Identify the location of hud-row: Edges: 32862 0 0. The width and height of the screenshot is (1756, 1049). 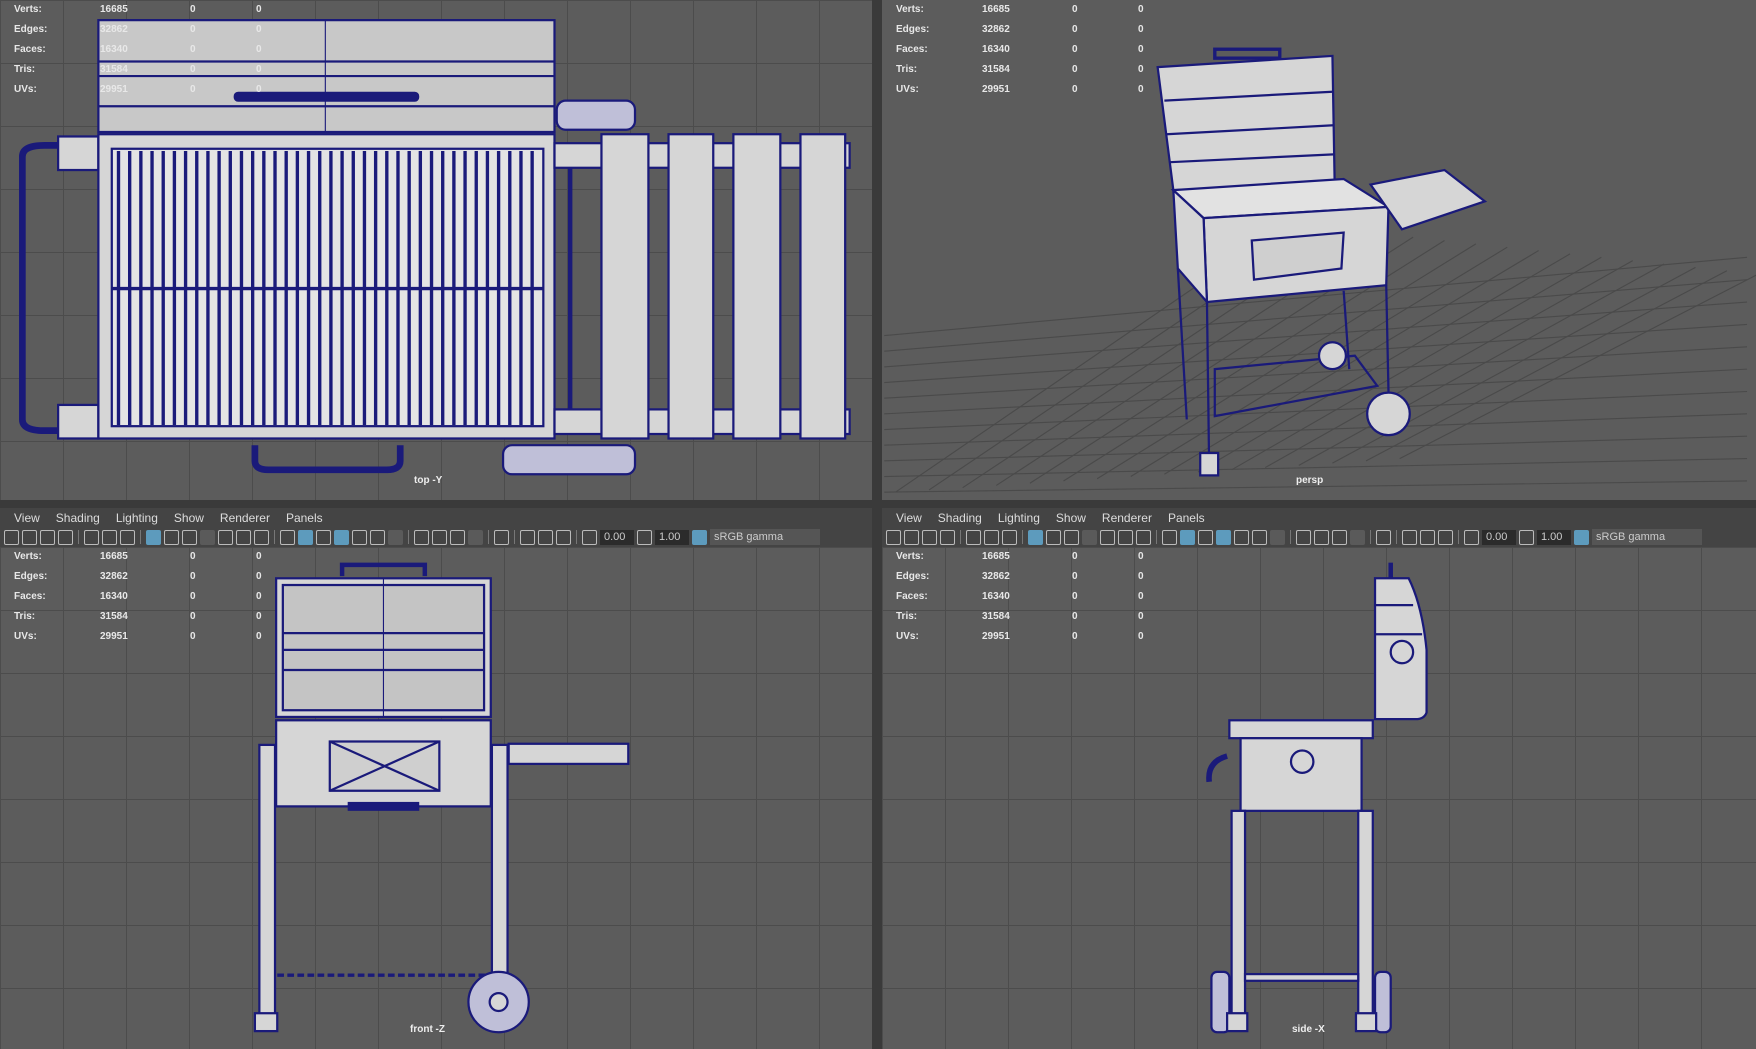
(1026, 30).